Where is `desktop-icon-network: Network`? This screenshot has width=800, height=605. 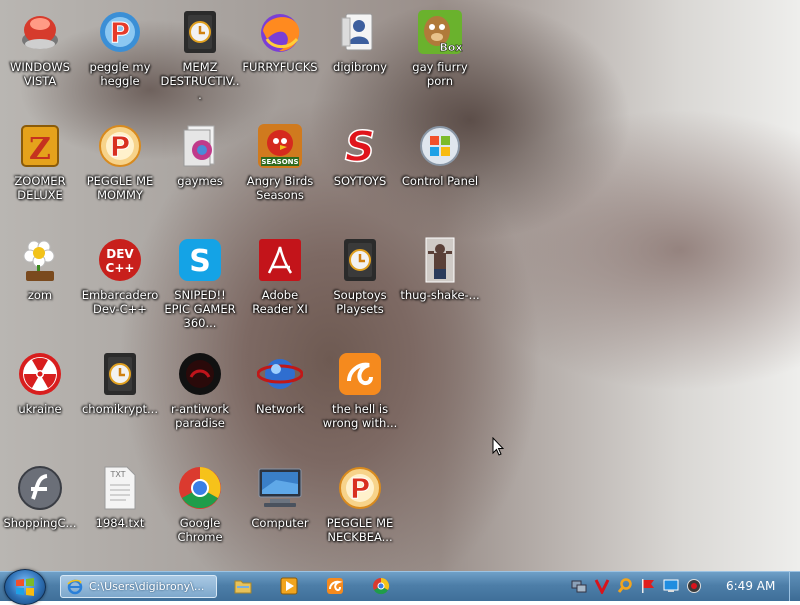 desktop-icon-network: Network is located at coordinates (280, 382).